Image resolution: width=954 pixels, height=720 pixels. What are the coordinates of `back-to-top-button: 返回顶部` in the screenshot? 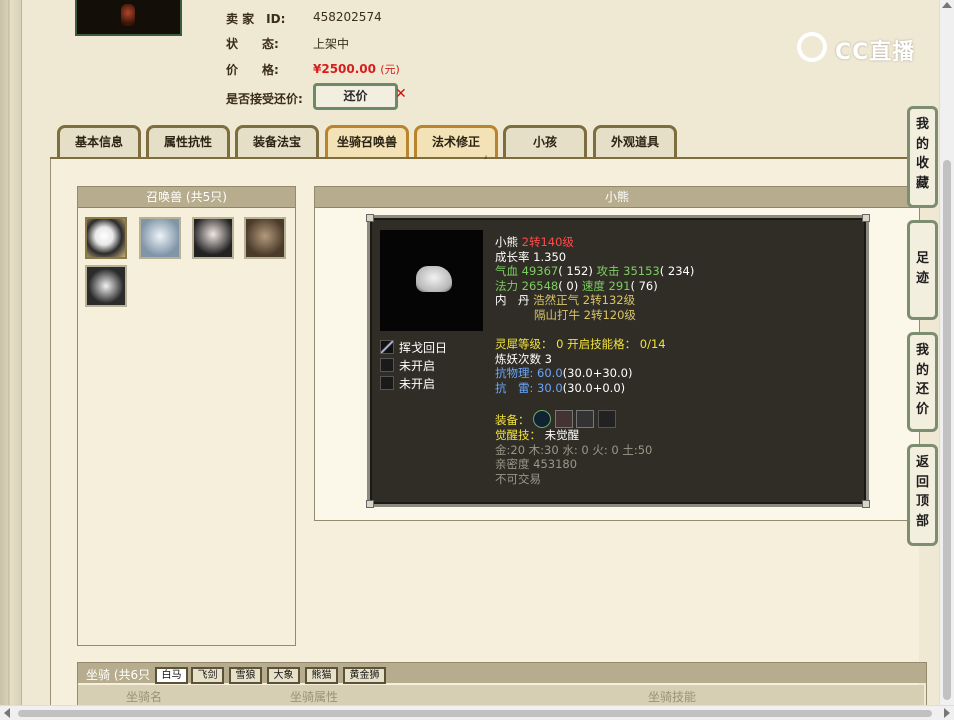 It's located at (922, 495).